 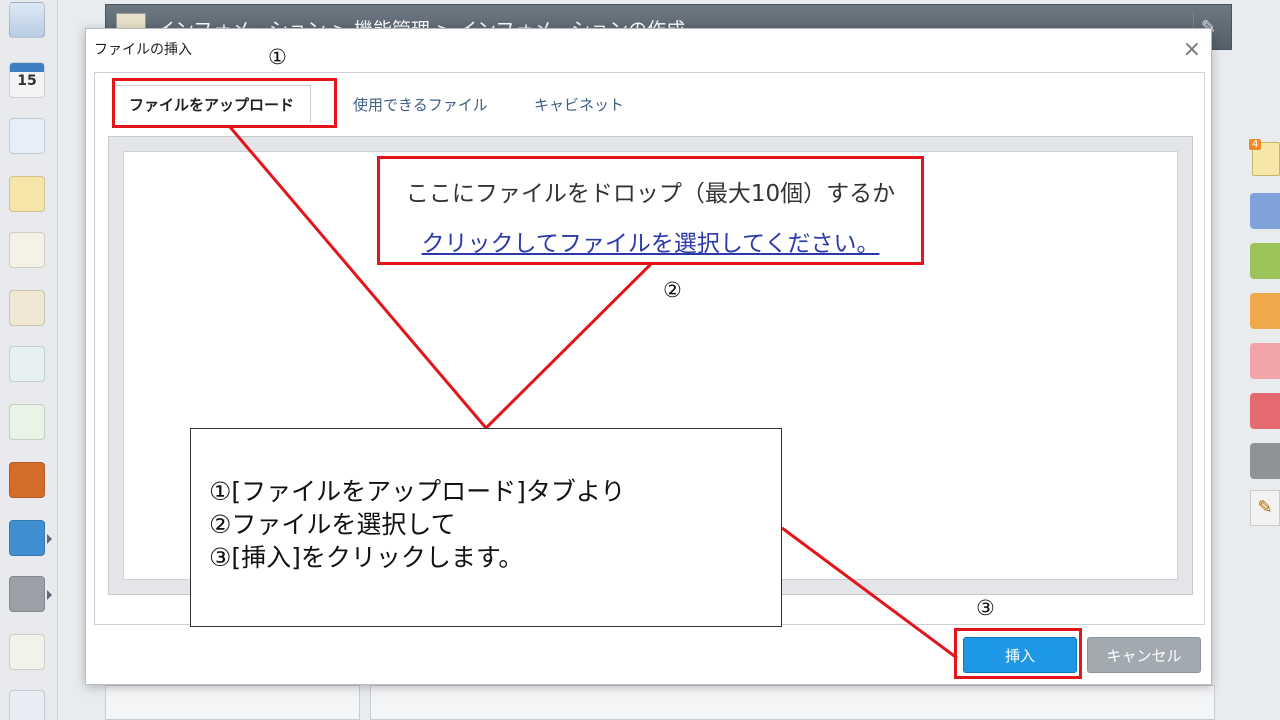 I want to click on highlight-select-file, so click(x=650, y=210).